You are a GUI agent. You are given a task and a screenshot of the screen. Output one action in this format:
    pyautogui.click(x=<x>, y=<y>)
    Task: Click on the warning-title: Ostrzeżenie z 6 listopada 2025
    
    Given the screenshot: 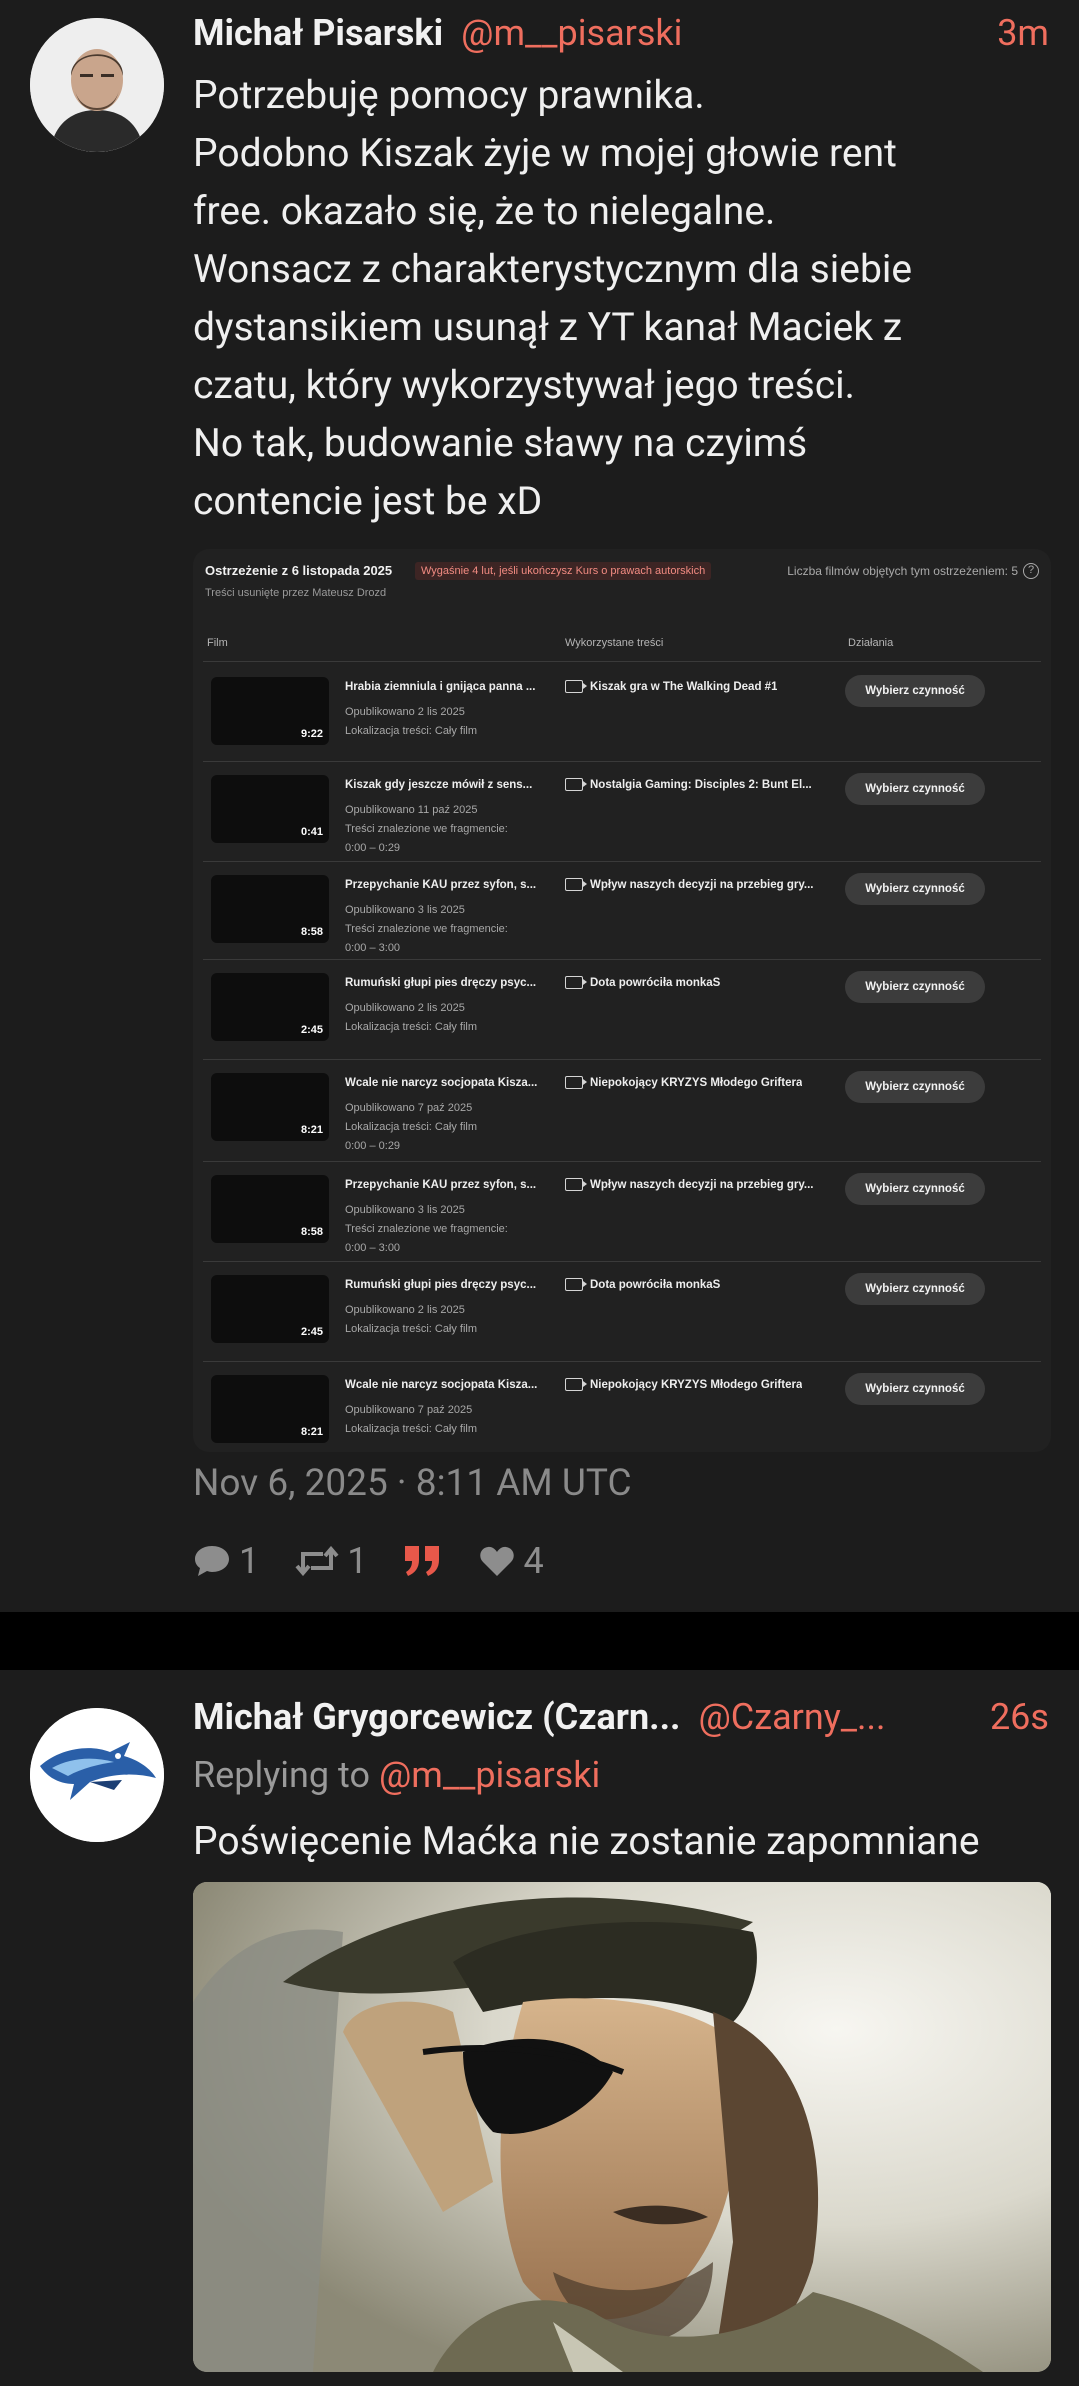 What is the action you would take?
    pyautogui.click(x=299, y=570)
    